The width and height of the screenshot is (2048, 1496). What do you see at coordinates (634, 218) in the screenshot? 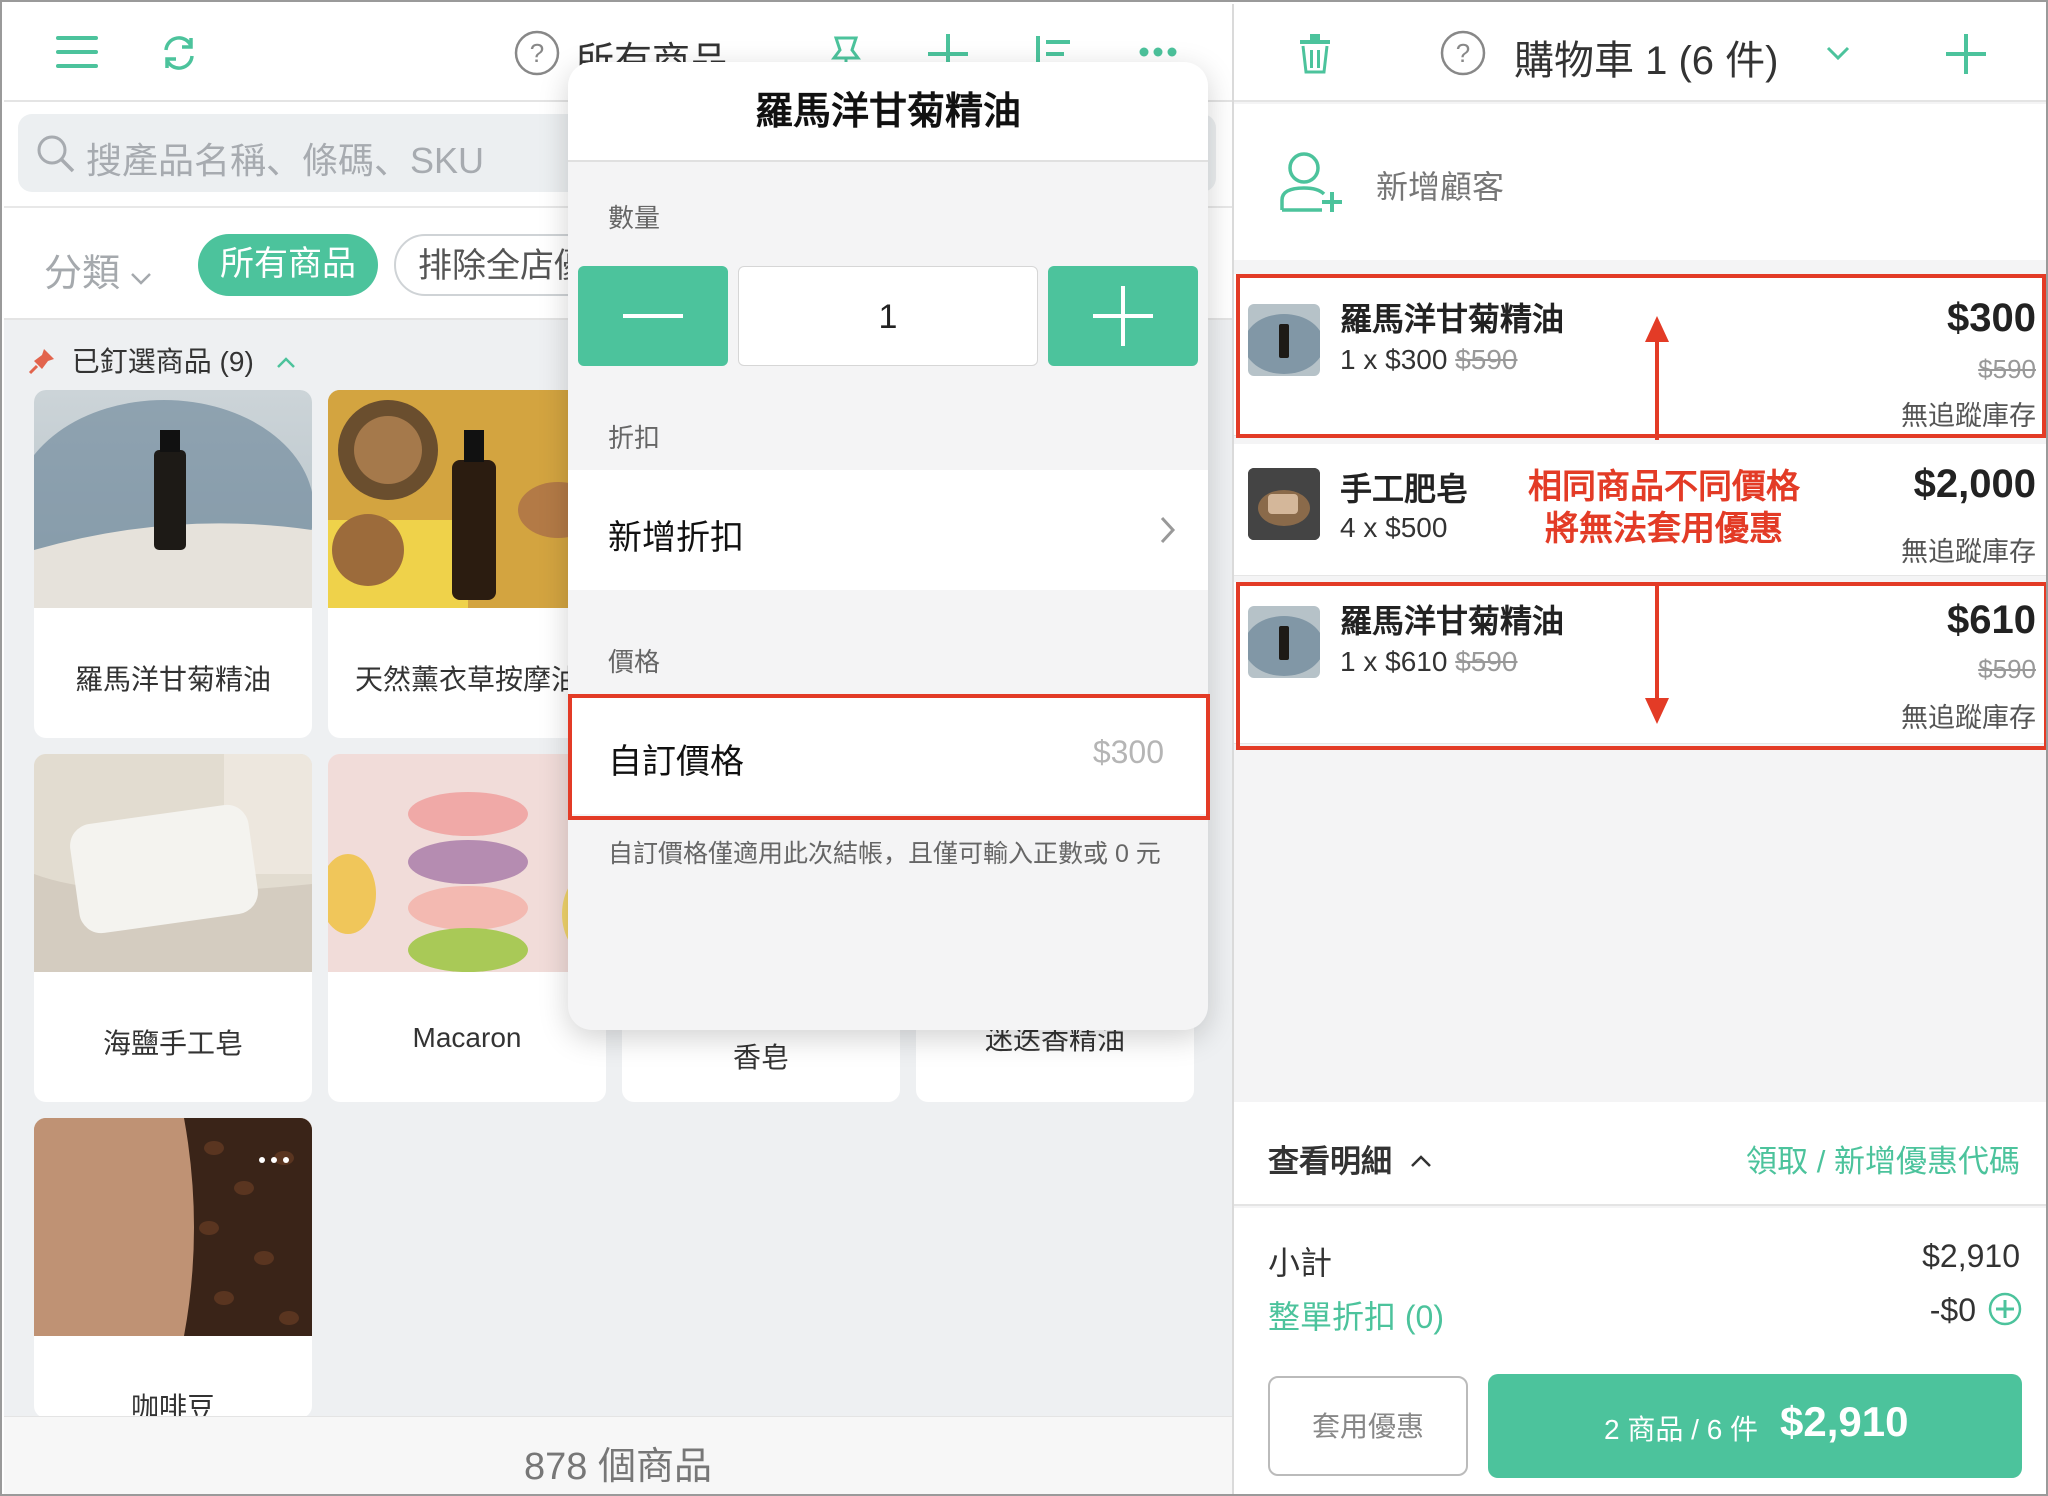
I see `quantity-section-label: 數量` at bounding box center [634, 218].